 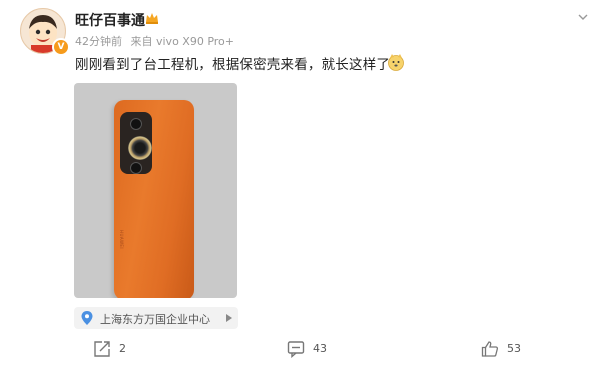 I want to click on doge-emoji-icon, so click(x=396, y=62).